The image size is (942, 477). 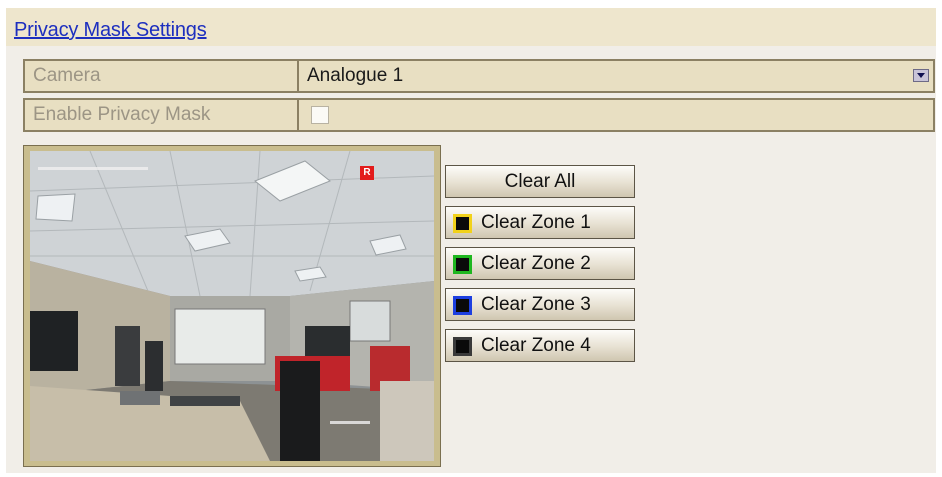 What do you see at coordinates (536, 263) in the screenshot?
I see `clear-zone-2-label: Clear Zone 2` at bounding box center [536, 263].